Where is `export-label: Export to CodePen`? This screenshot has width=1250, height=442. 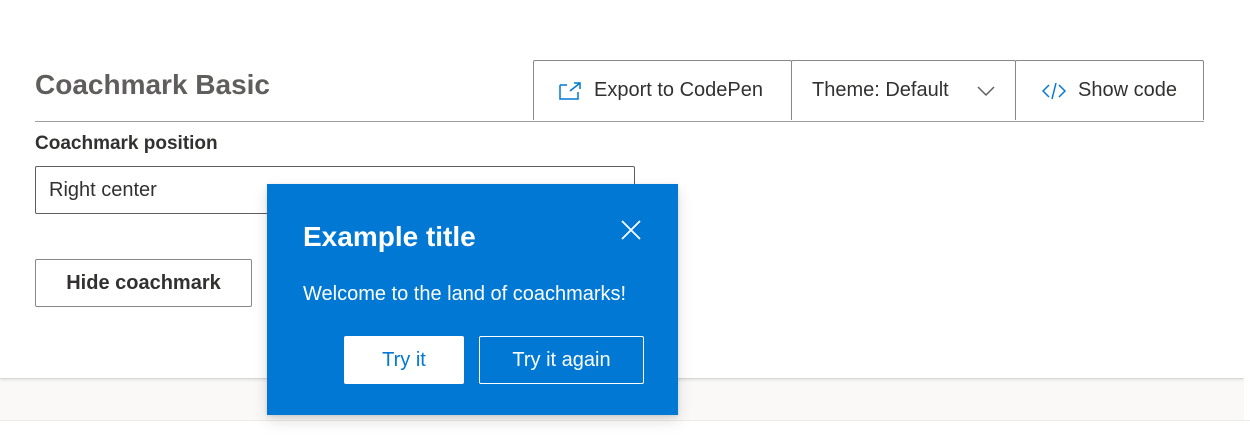
export-label: Export to CodePen is located at coordinates (678, 90).